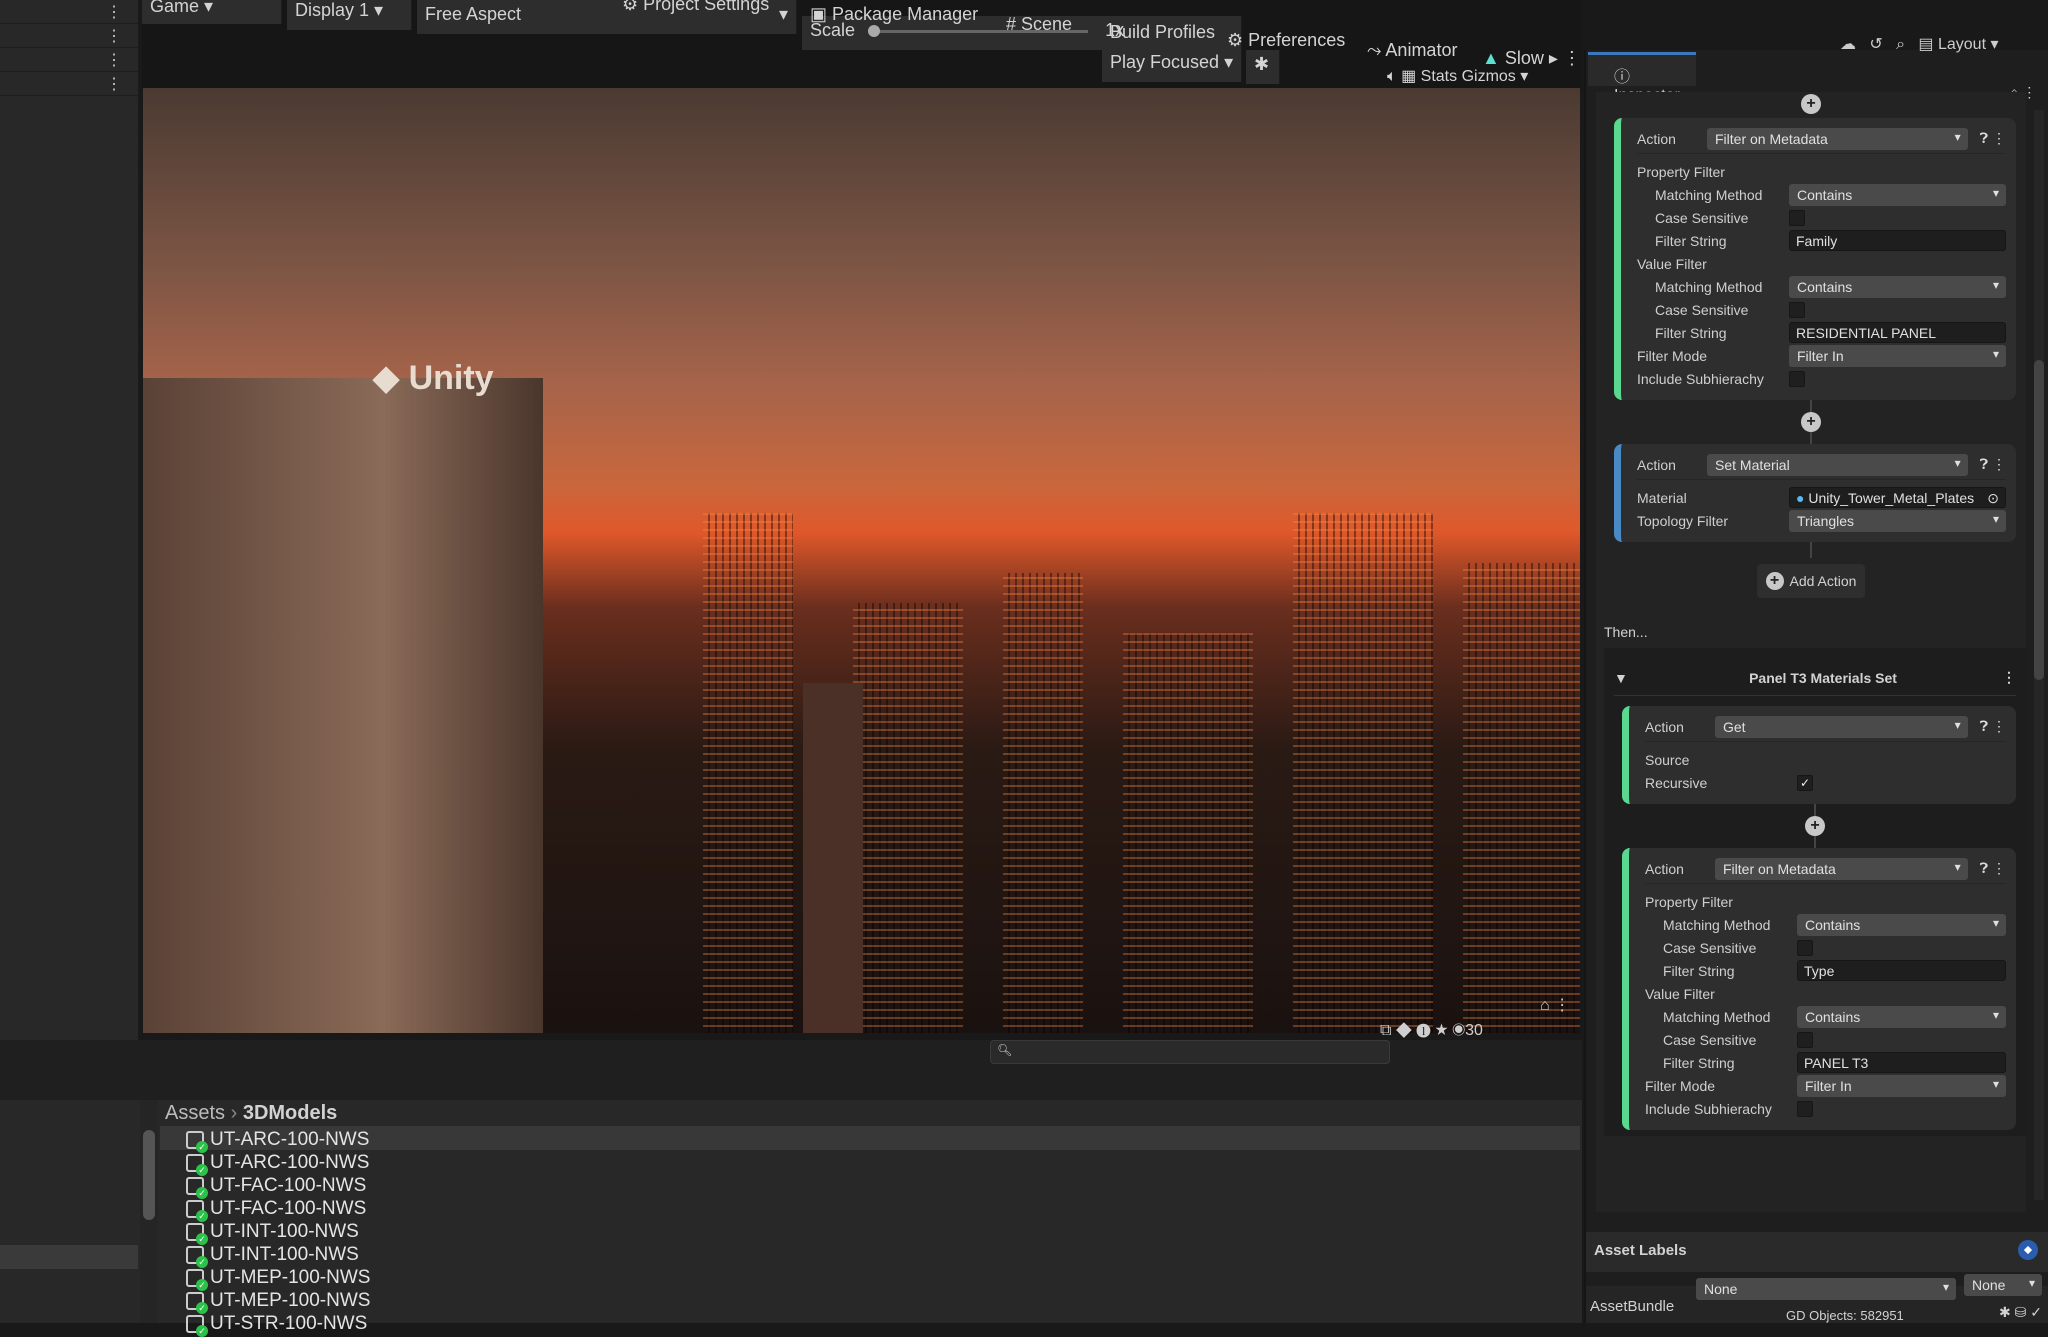  What do you see at coordinates (2021, 1312) in the screenshot?
I see `database-icon: ⛁` at bounding box center [2021, 1312].